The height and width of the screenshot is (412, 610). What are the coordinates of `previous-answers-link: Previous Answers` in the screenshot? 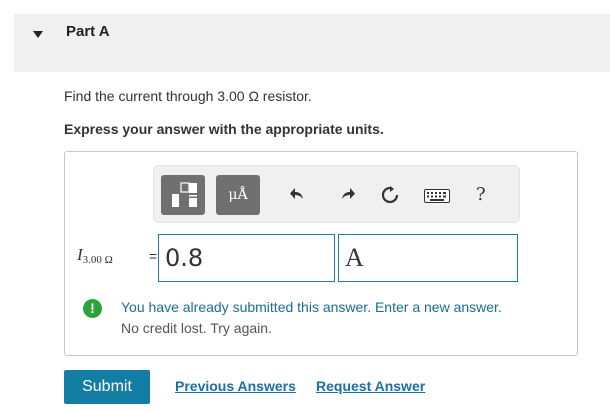 It's located at (235, 386).